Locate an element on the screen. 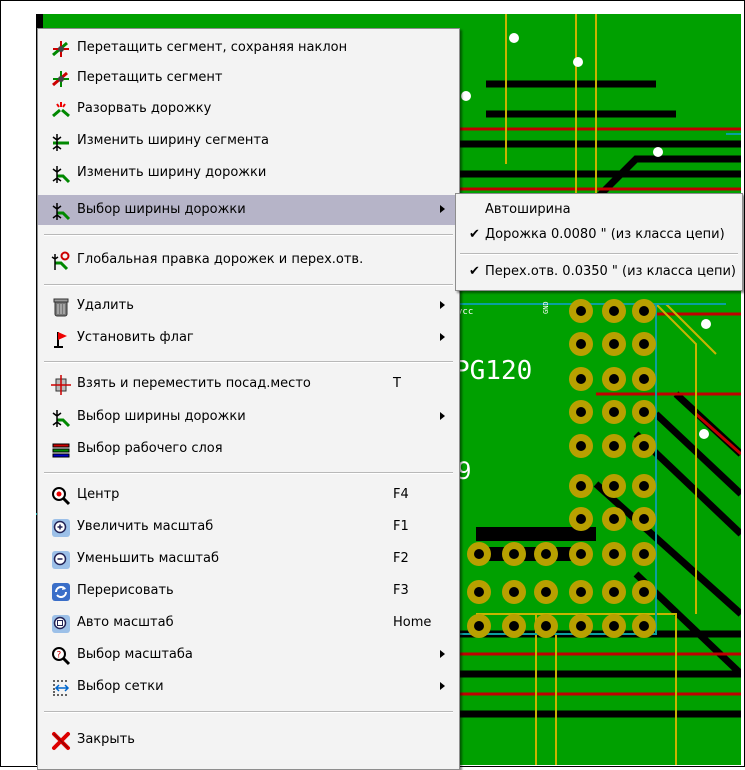 Image resolution: width=745 pixels, height=770 pixels. zoom-auto-icon is located at coordinates (61, 624).